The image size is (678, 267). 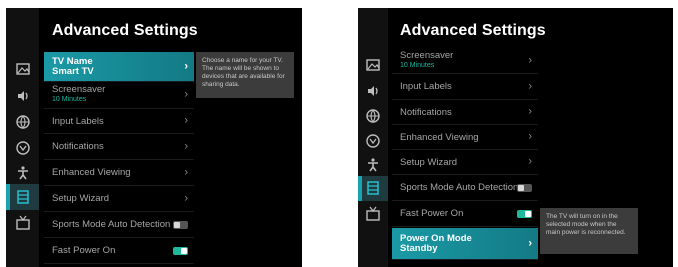 I want to click on item-value: Standby, so click(x=419, y=248).